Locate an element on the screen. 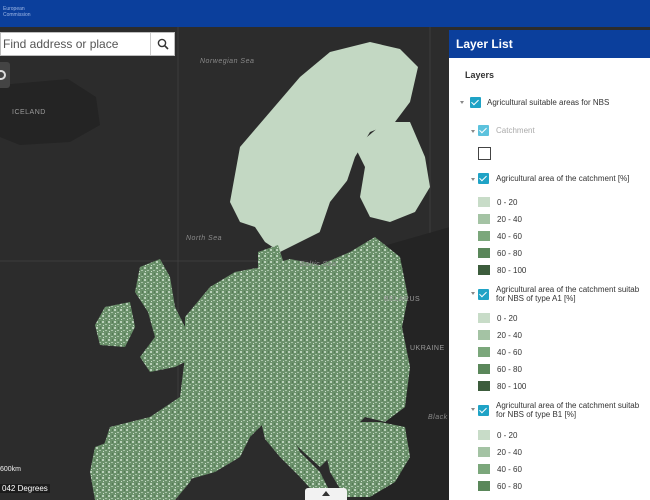 This screenshot has height=500, width=650. label-north-sea: North Sea is located at coordinates (204, 238).